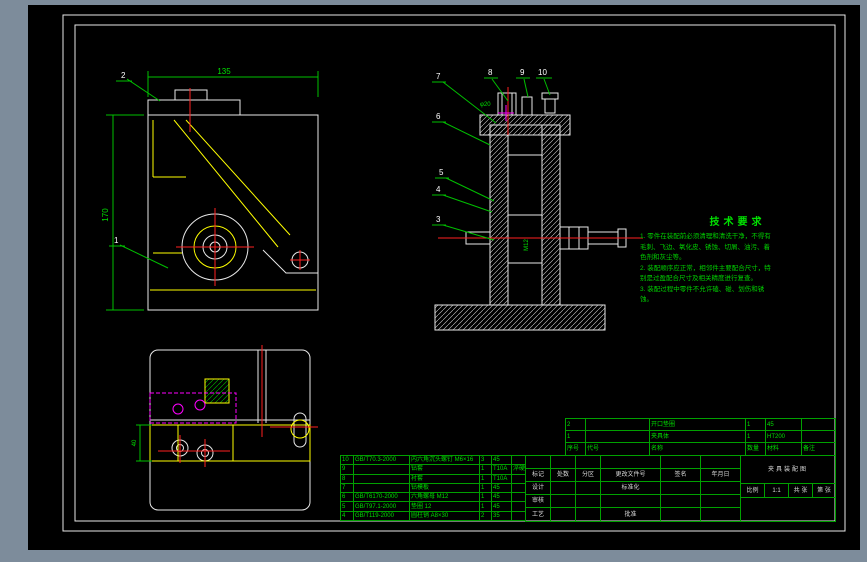 The height and width of the screenshot is (562, 867). Describe the element at coordinates (438, 116) in the screenshot. I see `balloon-6: 6` at that location.